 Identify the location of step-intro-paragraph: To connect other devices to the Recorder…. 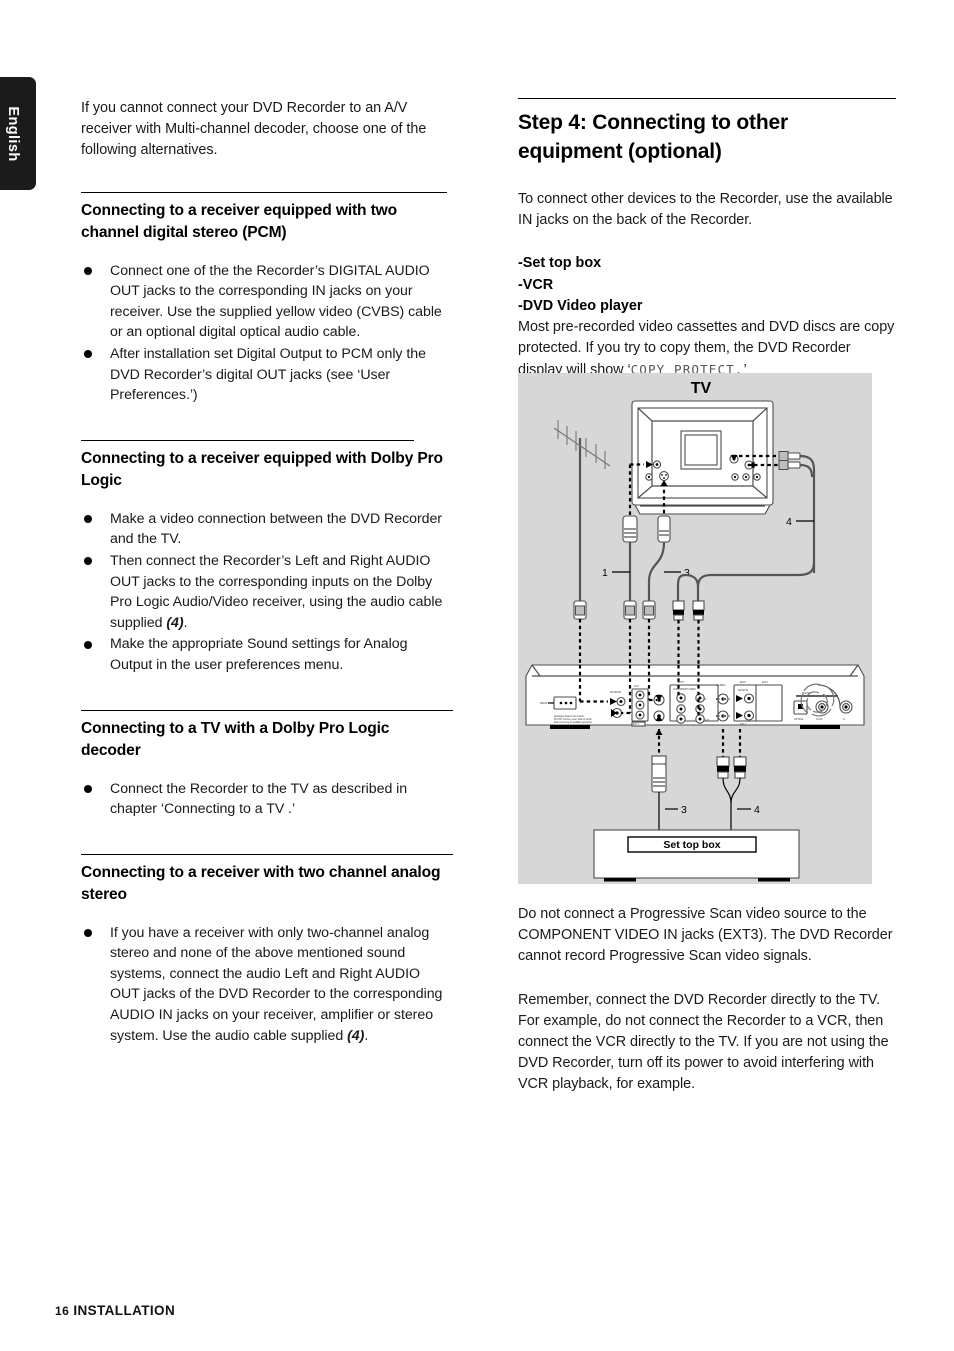
(705, 210).